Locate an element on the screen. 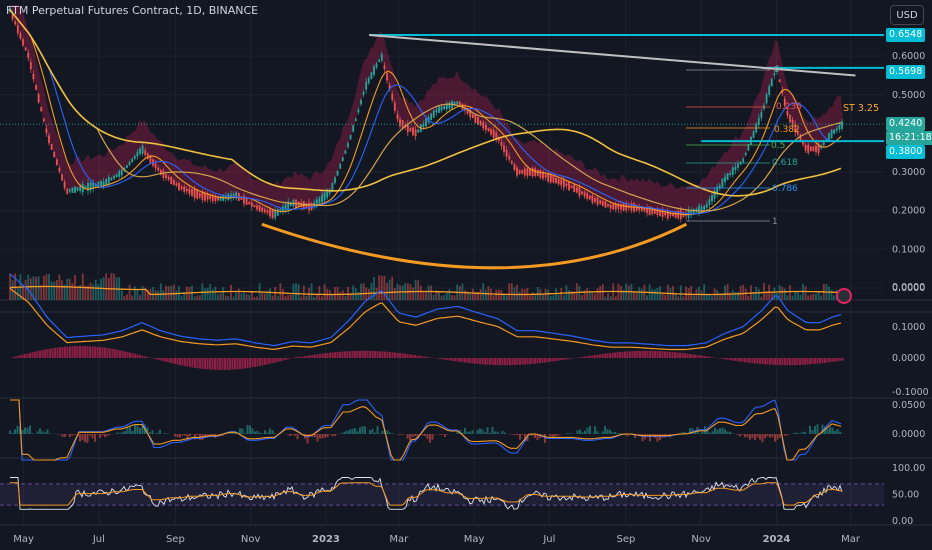  time-axis: May Jul Sep Nov 2023 Mar May Jul Sep Nov 2024 Mar is located at coordinates (437, 539).